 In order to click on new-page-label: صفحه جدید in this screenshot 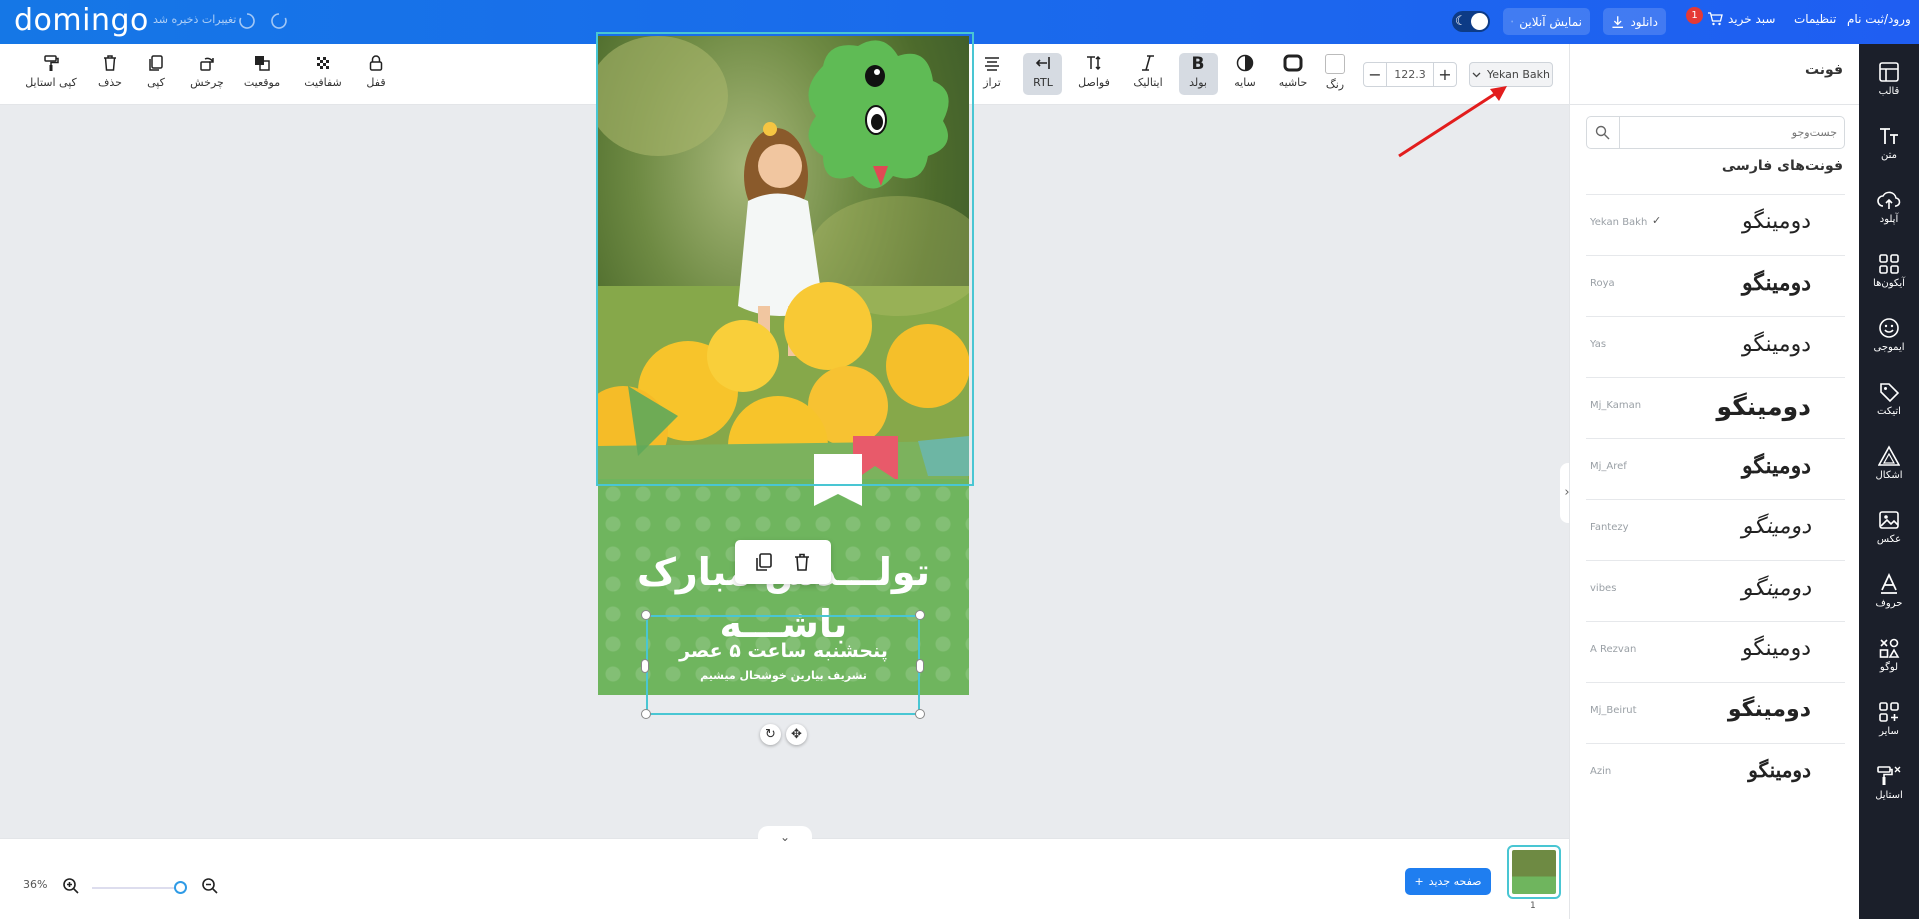, I will do `click(1455, 881)`.